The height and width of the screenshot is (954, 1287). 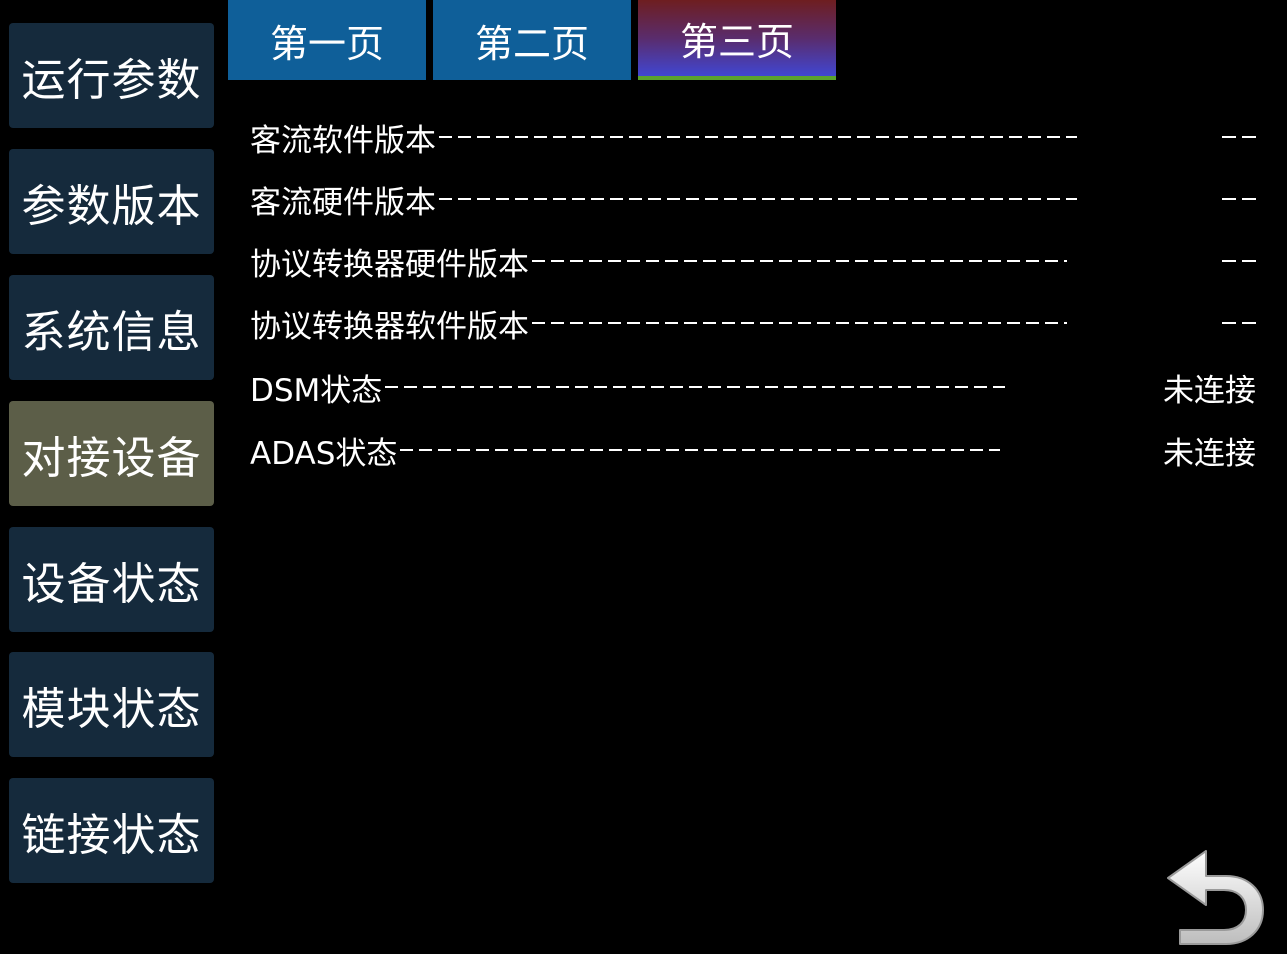 I want to click on list-item: 协议转换器软件版本, so click(x=755, y=323).